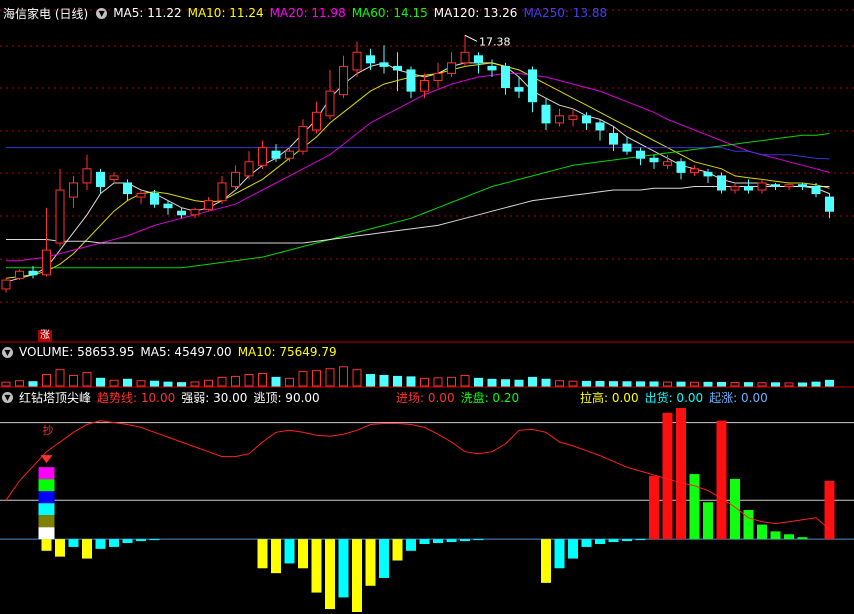  I want to click on limit-up-badge: 涨, so click(45, 336).